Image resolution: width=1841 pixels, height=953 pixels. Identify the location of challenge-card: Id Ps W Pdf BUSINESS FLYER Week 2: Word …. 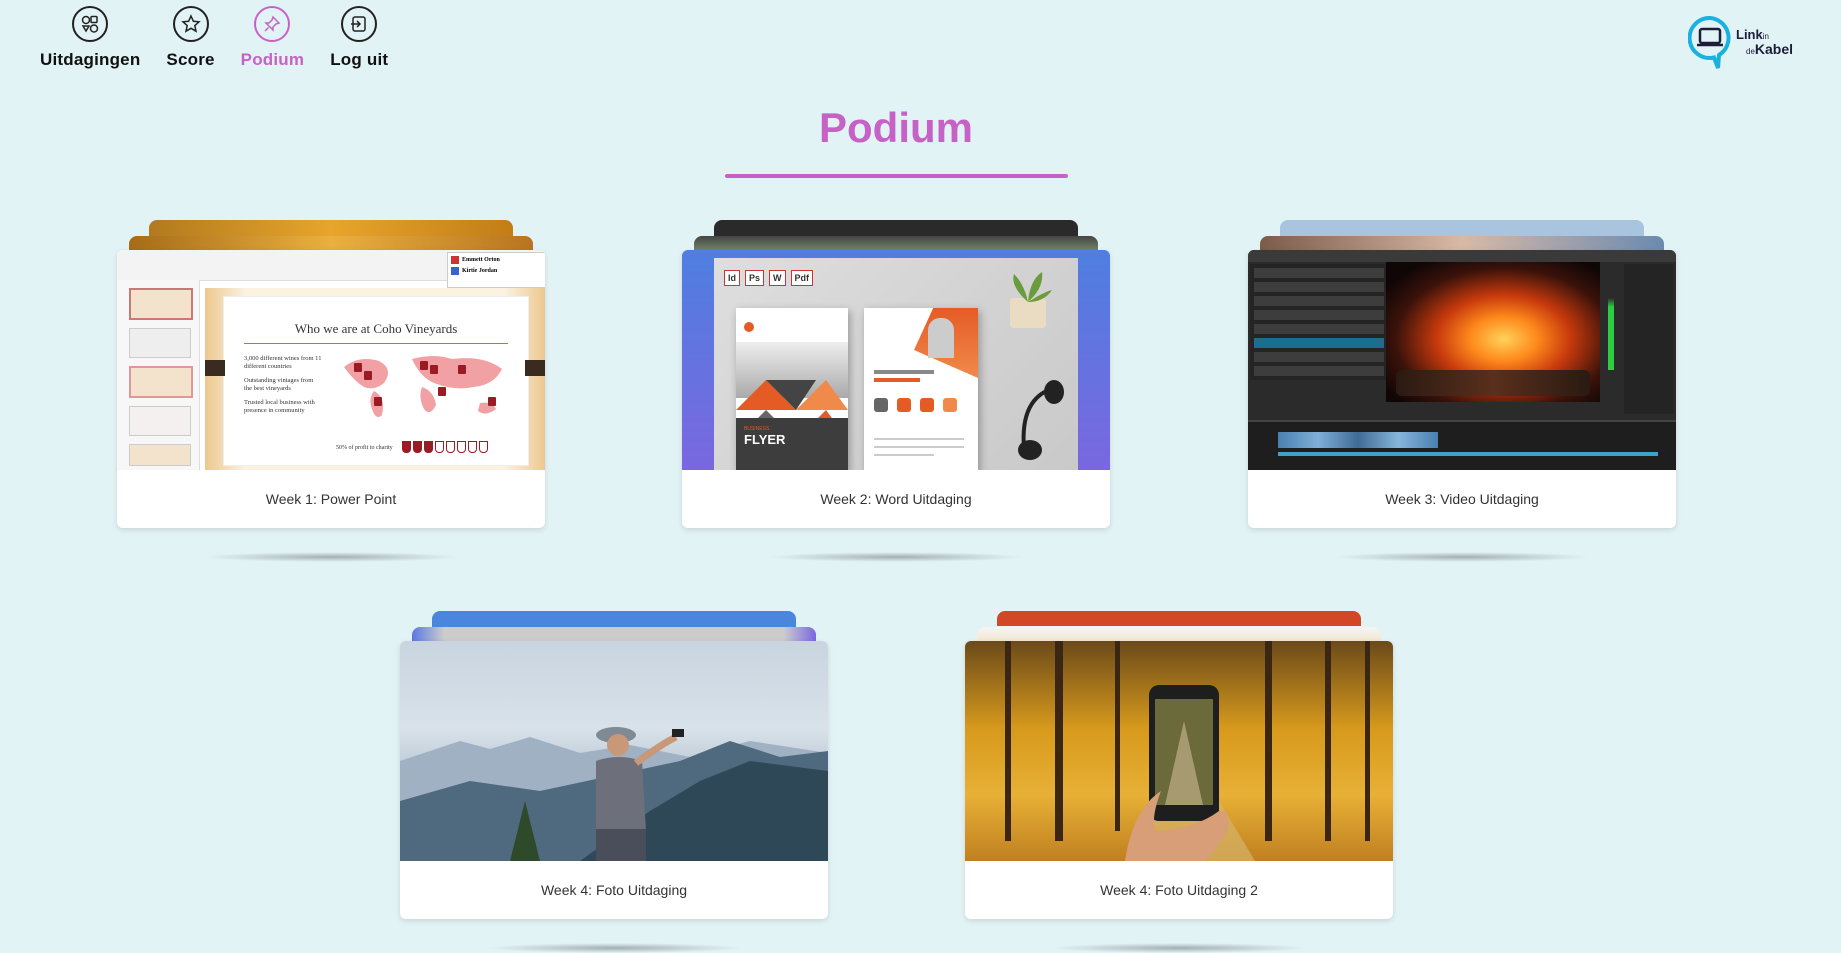
(896, 389).